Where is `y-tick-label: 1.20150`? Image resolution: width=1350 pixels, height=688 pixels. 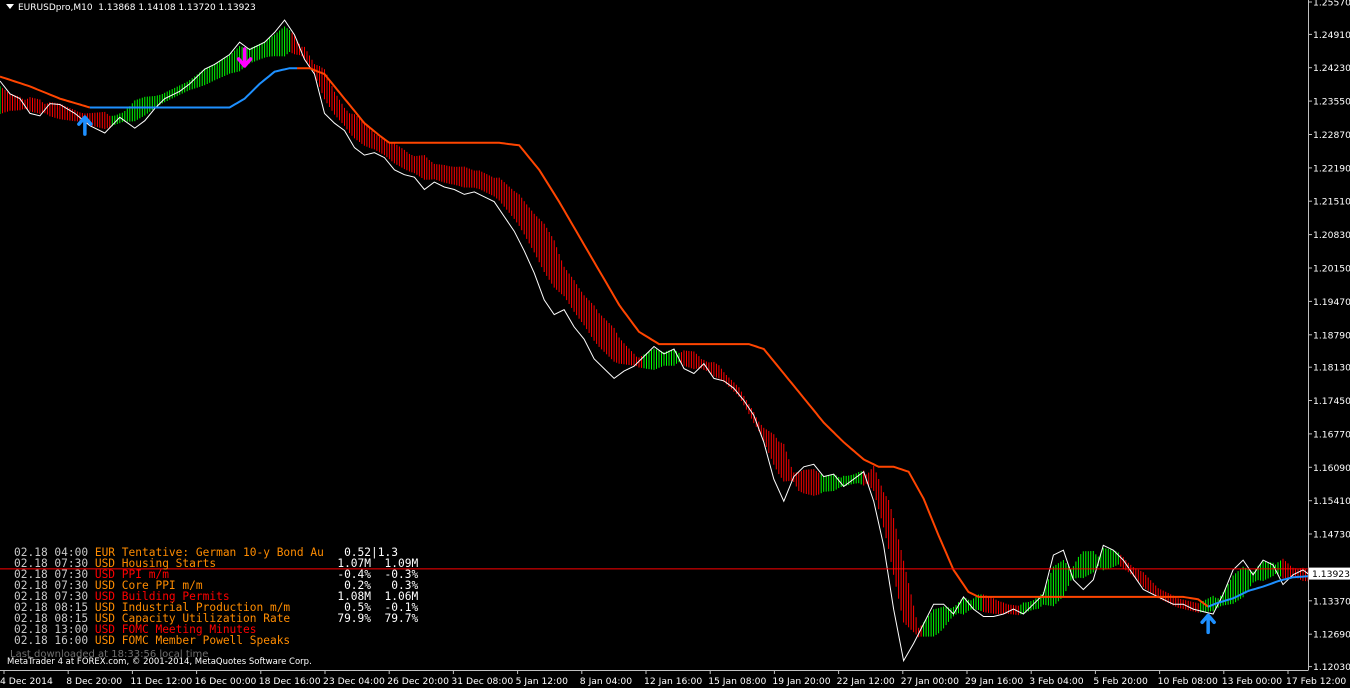 y-tick-label: 1.20150 is located at coordinates (1331, 269).